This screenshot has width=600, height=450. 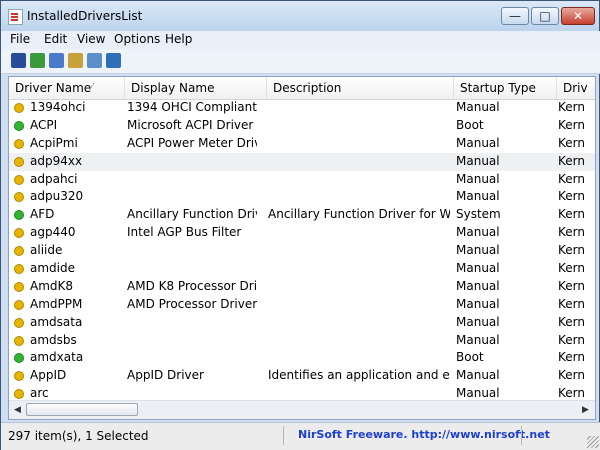 What do you see at coordinates (190, 124) in the screenshot?
I see `display-name-cell: Microsoft ACPI Driver` at bounding box center [190, 124].